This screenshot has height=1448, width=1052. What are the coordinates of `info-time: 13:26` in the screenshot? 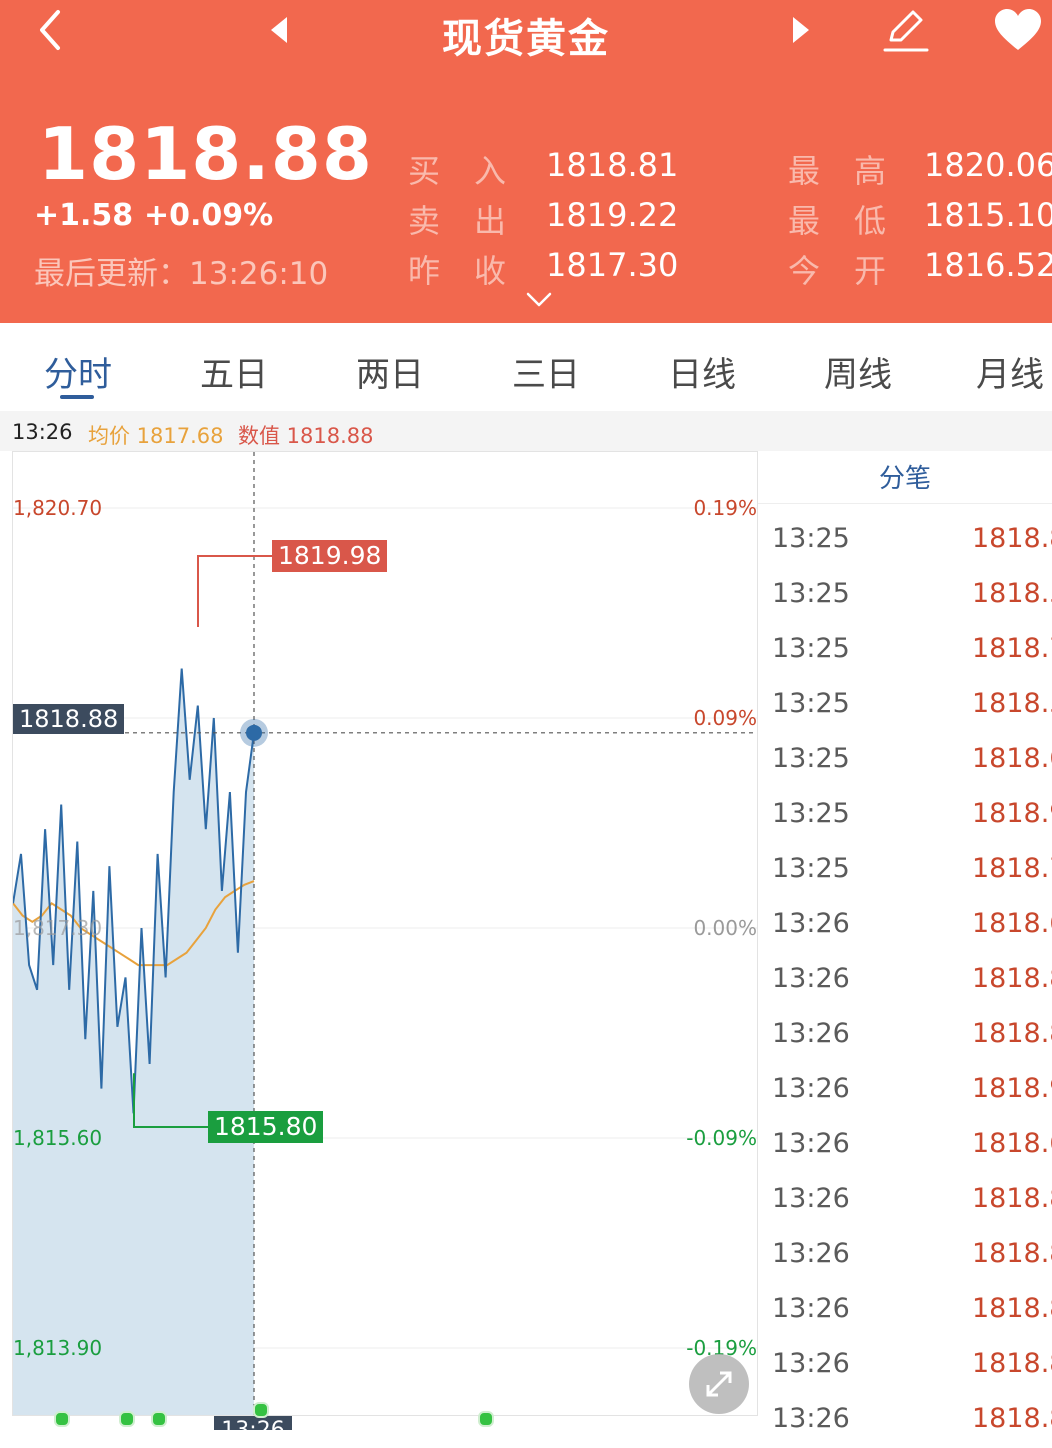 It's located at (42, 432).